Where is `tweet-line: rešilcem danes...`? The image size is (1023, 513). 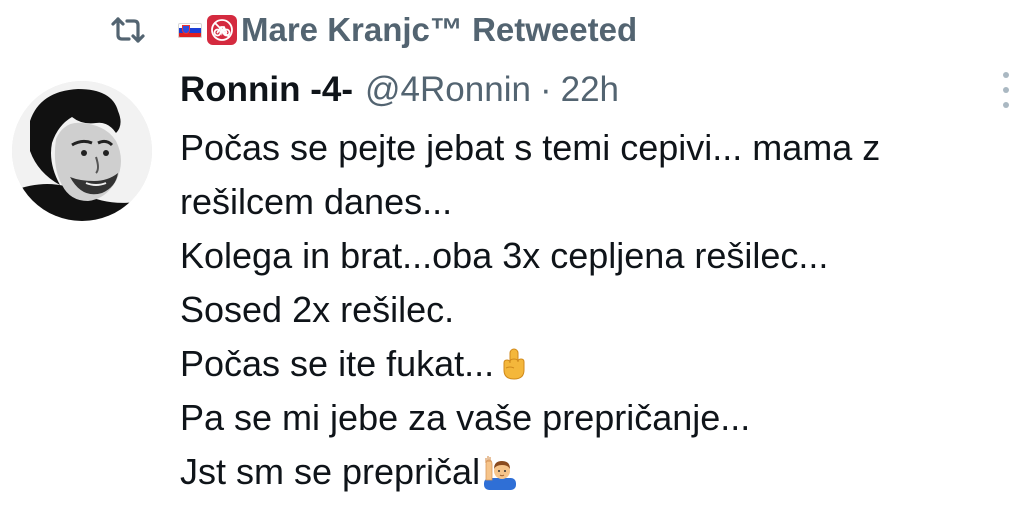 tweet-line: rešilcem danes... is located at coordinates (597, 202).